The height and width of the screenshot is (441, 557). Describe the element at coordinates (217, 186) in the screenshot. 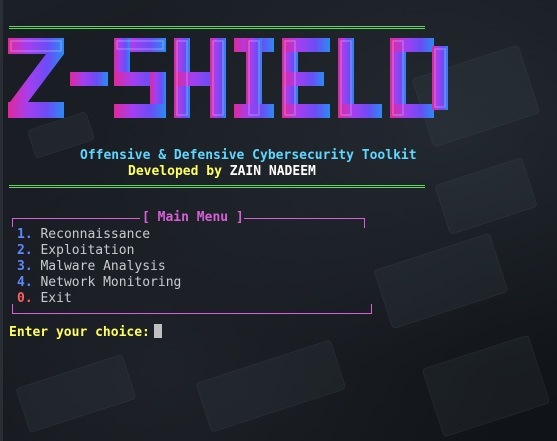

I see `bottom-divider` at that location.